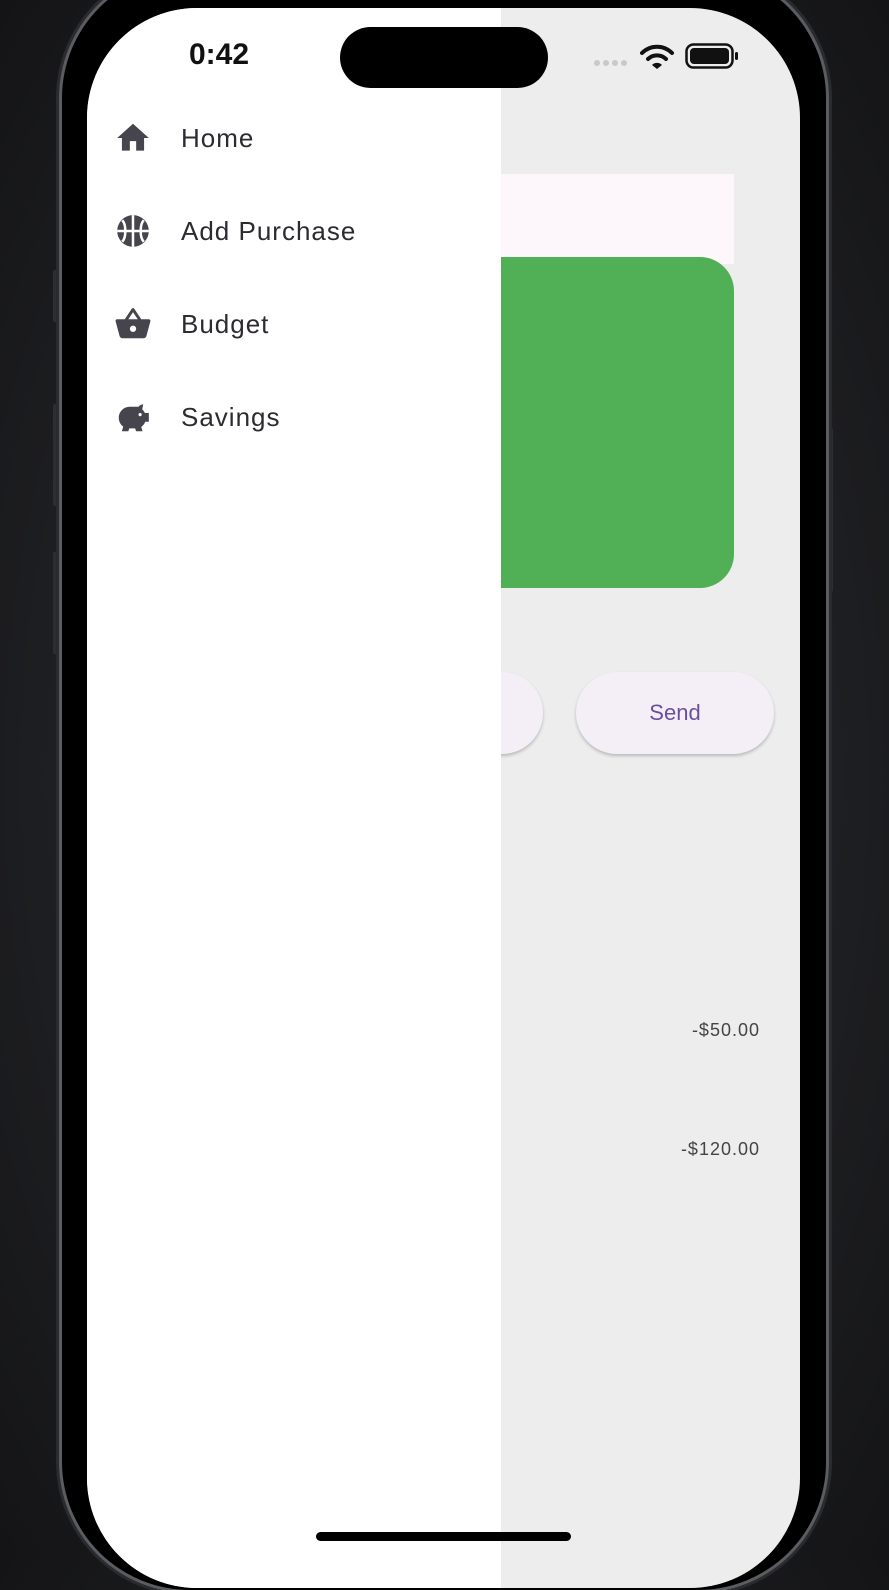 The width and height of the screenshot is (889, 1590). I want to click on status-time: 0:42, so click(219, 54).